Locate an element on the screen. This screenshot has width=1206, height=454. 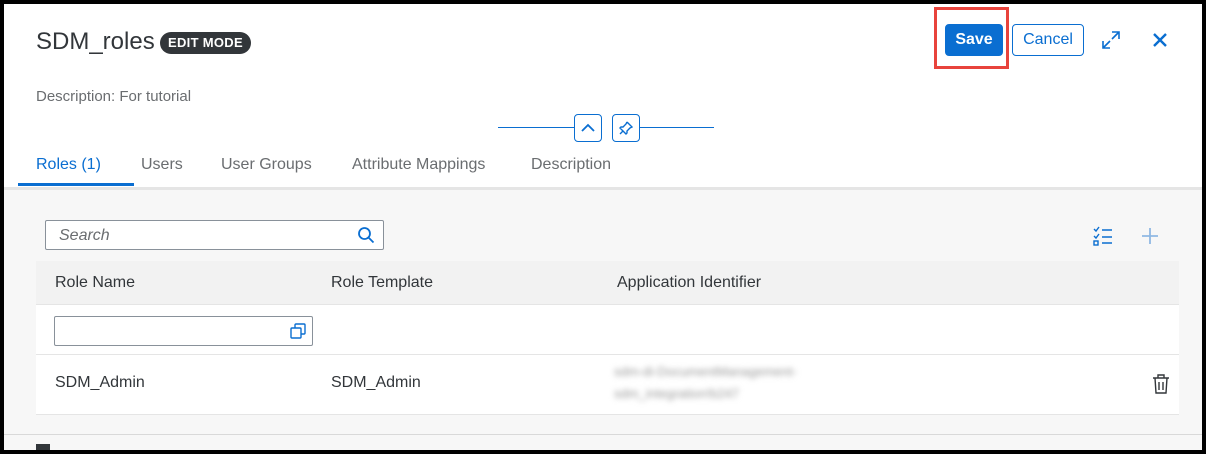
chevron-up-icon is located at coordinates (588, 127).